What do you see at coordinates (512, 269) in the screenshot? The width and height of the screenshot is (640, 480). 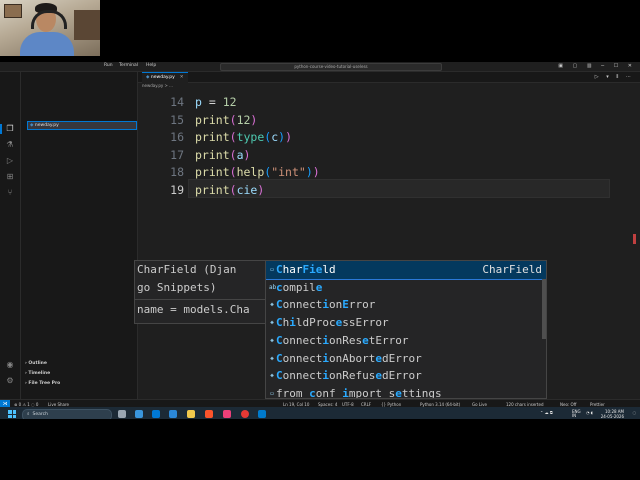 I see `suggestion-detail: CharField` at bounding box center [512, 269].